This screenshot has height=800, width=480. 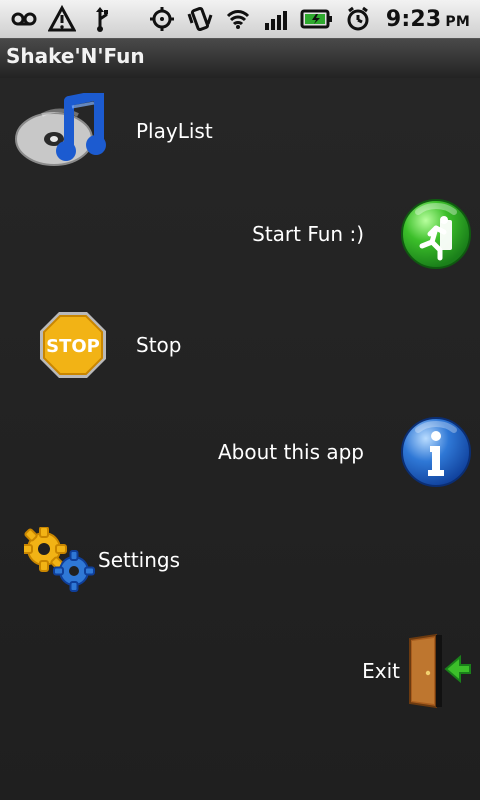 I want to click on gps-icon, so click(x=161, y=19).